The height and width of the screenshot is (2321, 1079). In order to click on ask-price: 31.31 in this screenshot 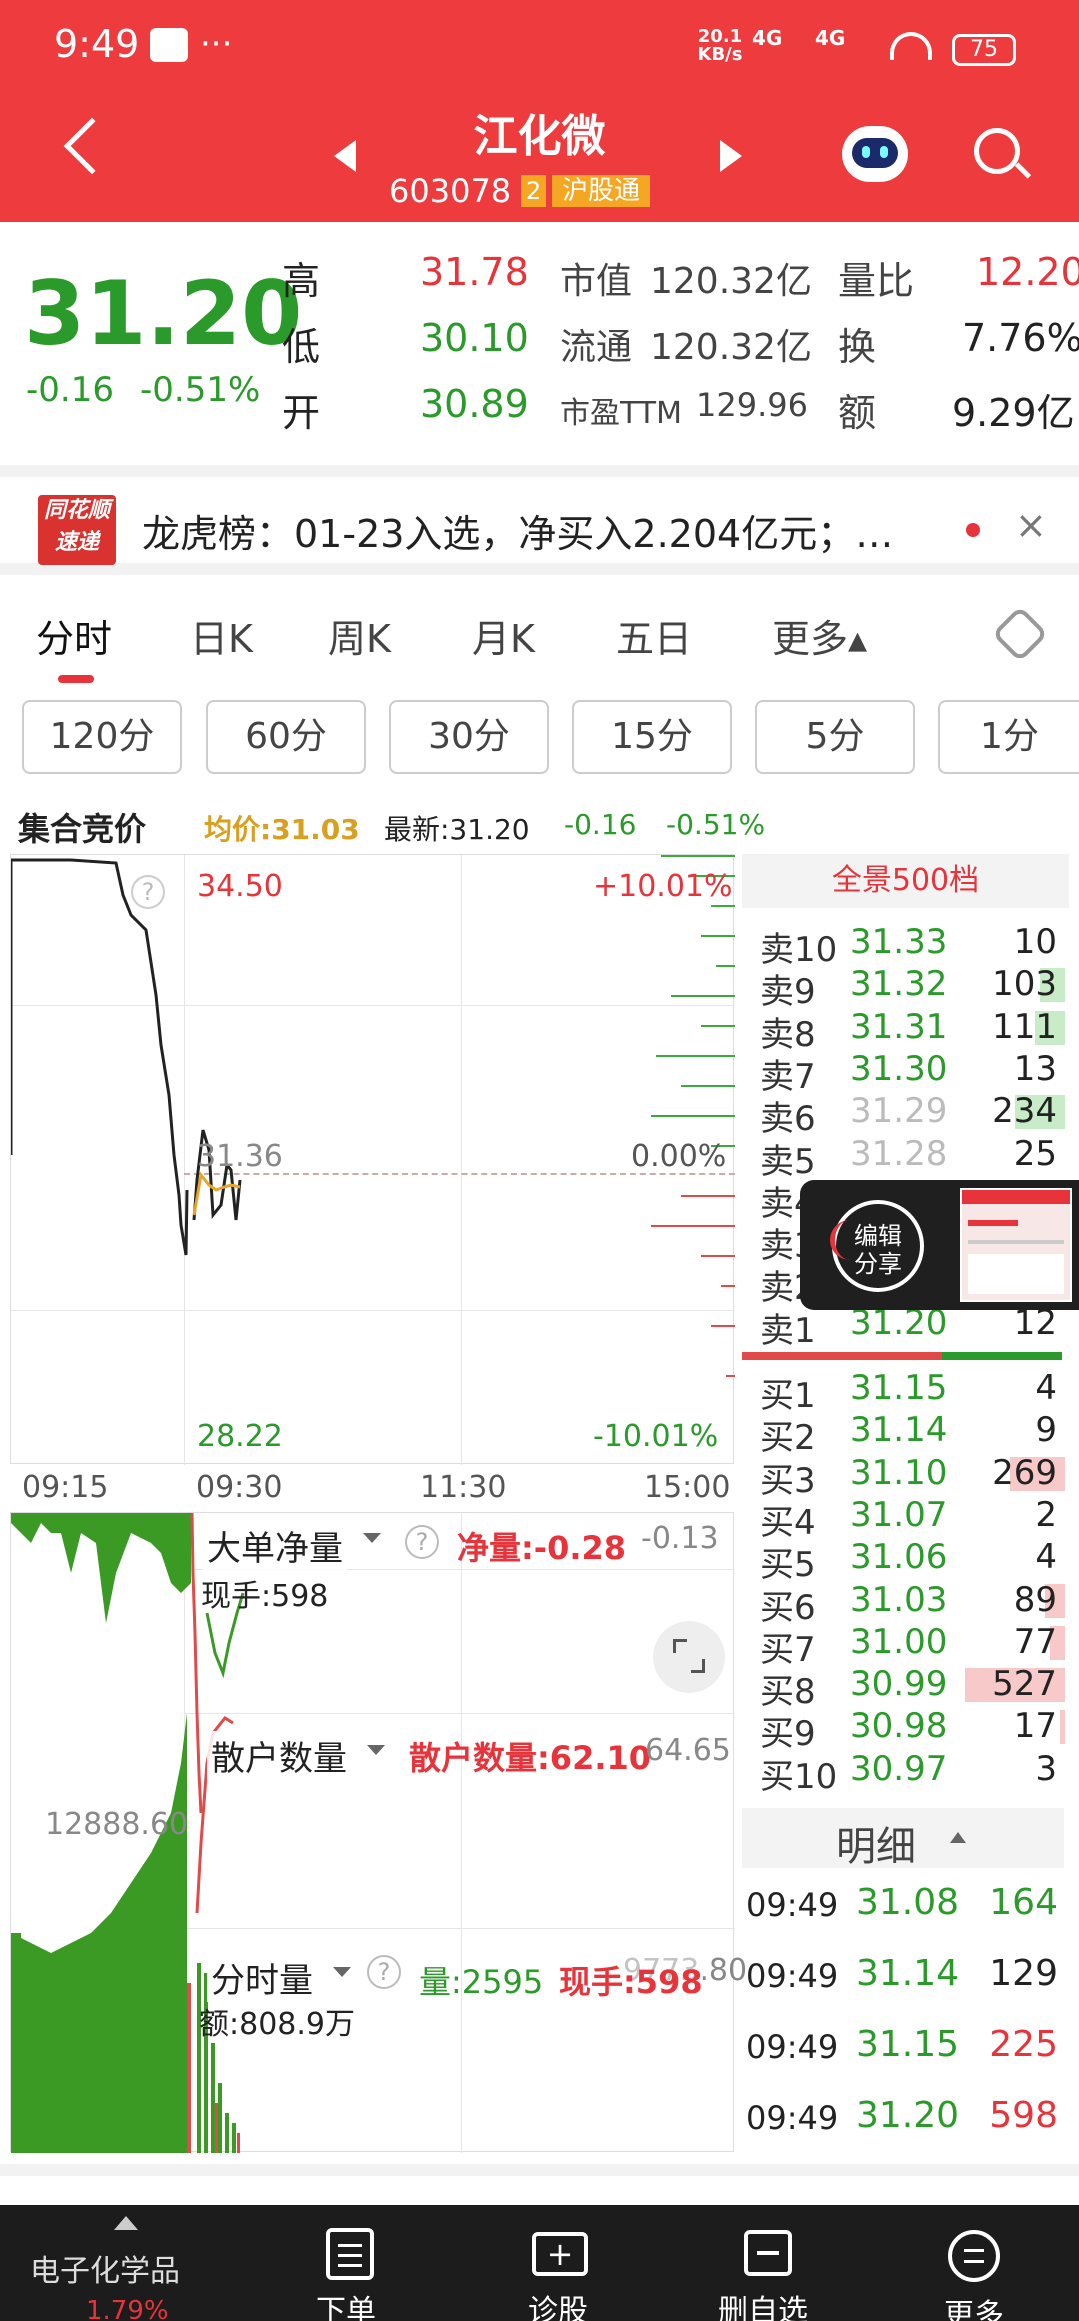, I will do `click(899, 1026)`.